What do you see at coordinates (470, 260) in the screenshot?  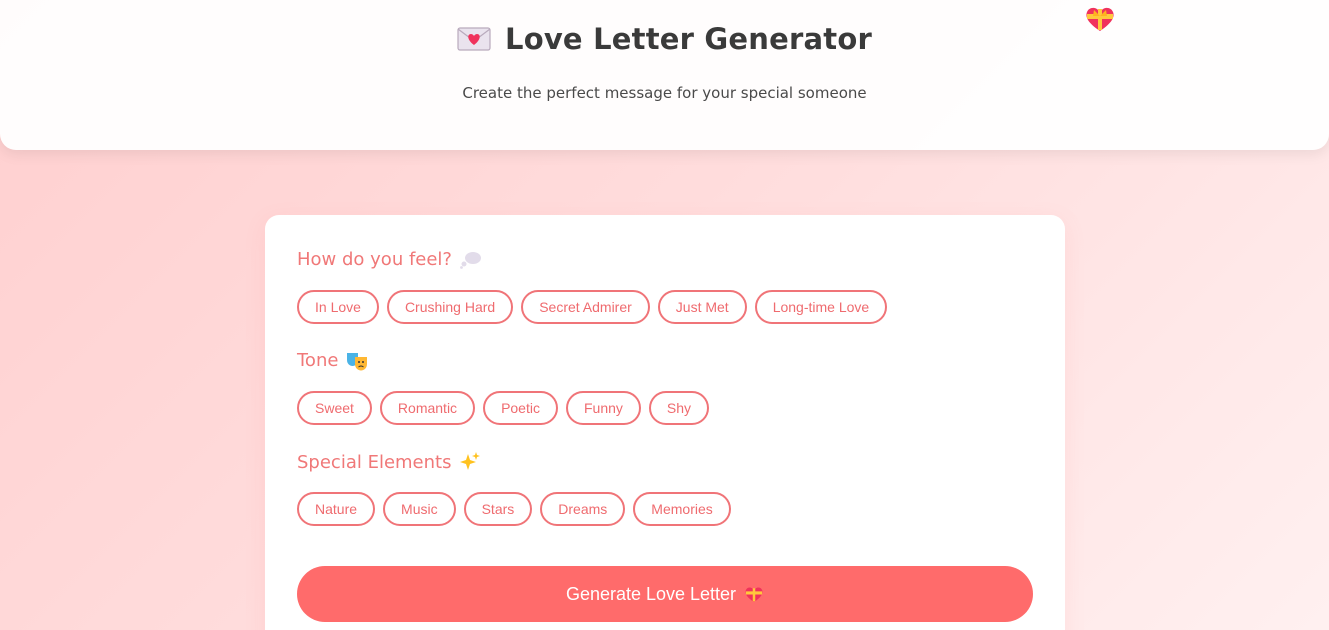 I see `thought-bubble-icon` at bounding box center [470, 260].